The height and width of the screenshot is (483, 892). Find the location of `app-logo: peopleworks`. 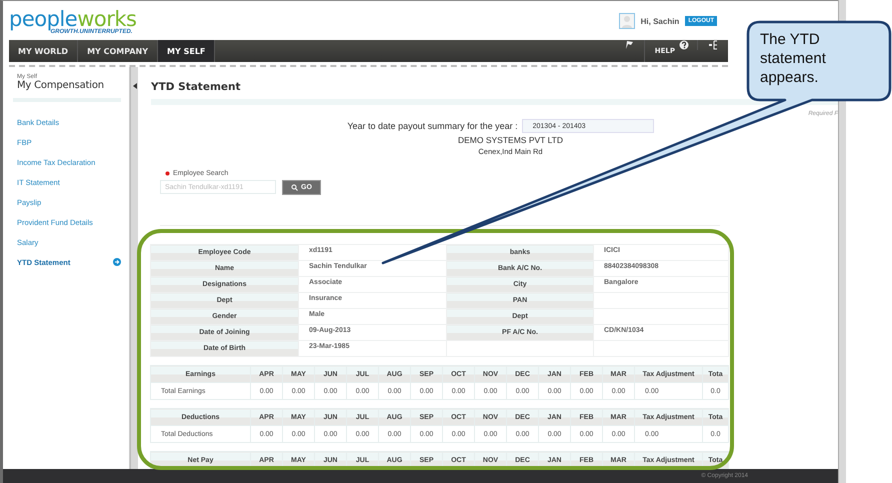

app-logo: peopleworks is located at coordinates (72, 19).